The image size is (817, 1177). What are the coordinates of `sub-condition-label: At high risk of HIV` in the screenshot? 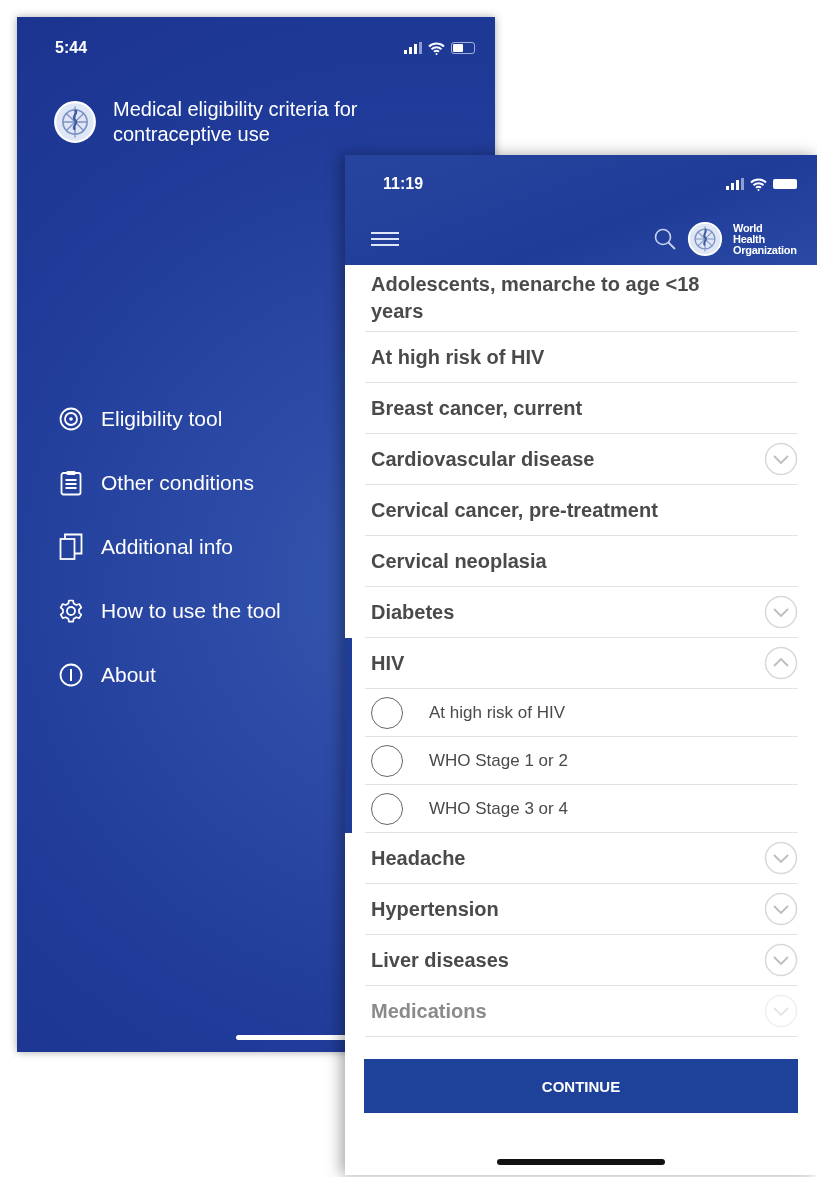 It's located at (497, 712).